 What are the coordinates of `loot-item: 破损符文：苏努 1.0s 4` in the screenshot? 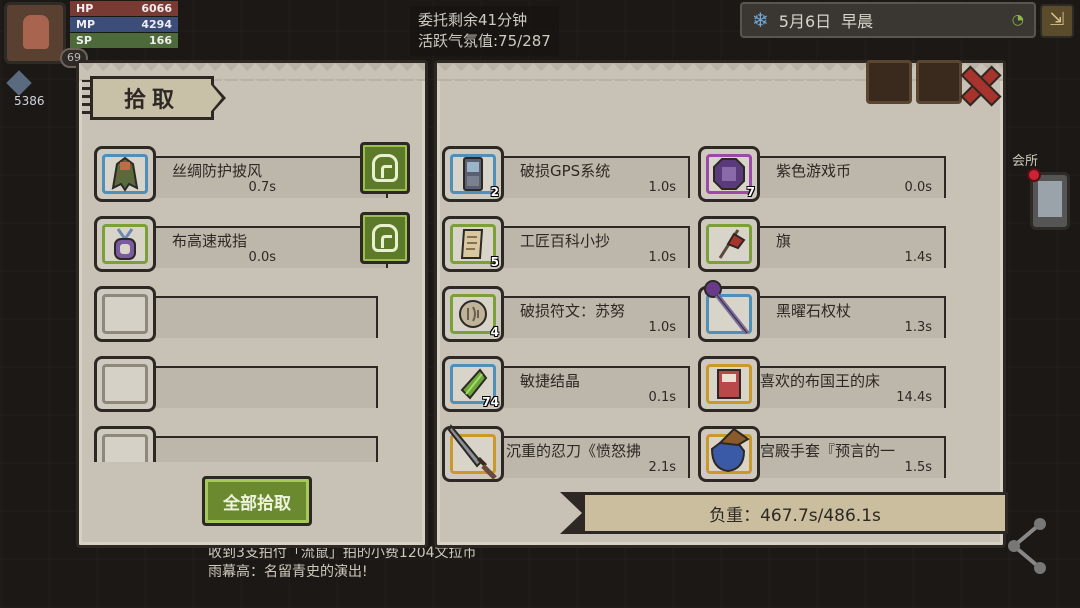 It's located at (566, 314).